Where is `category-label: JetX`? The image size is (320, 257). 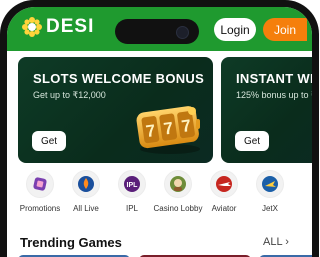 category-label: JetX is located at coordinates (269, 208).